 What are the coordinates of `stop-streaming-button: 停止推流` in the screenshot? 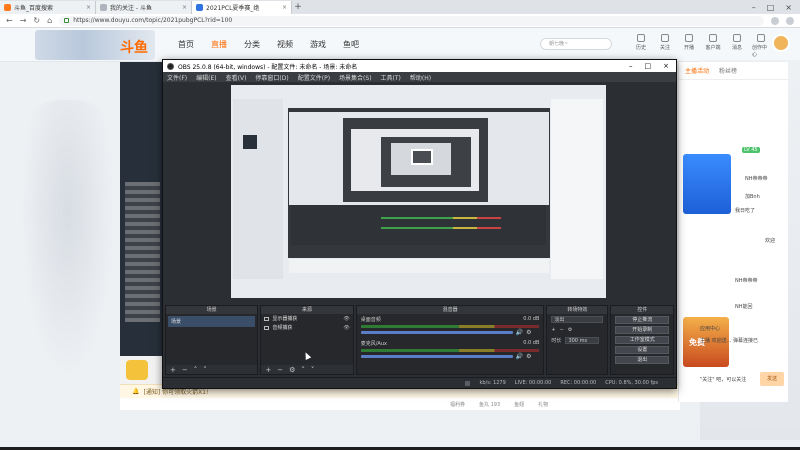 It's located at (642, 320).